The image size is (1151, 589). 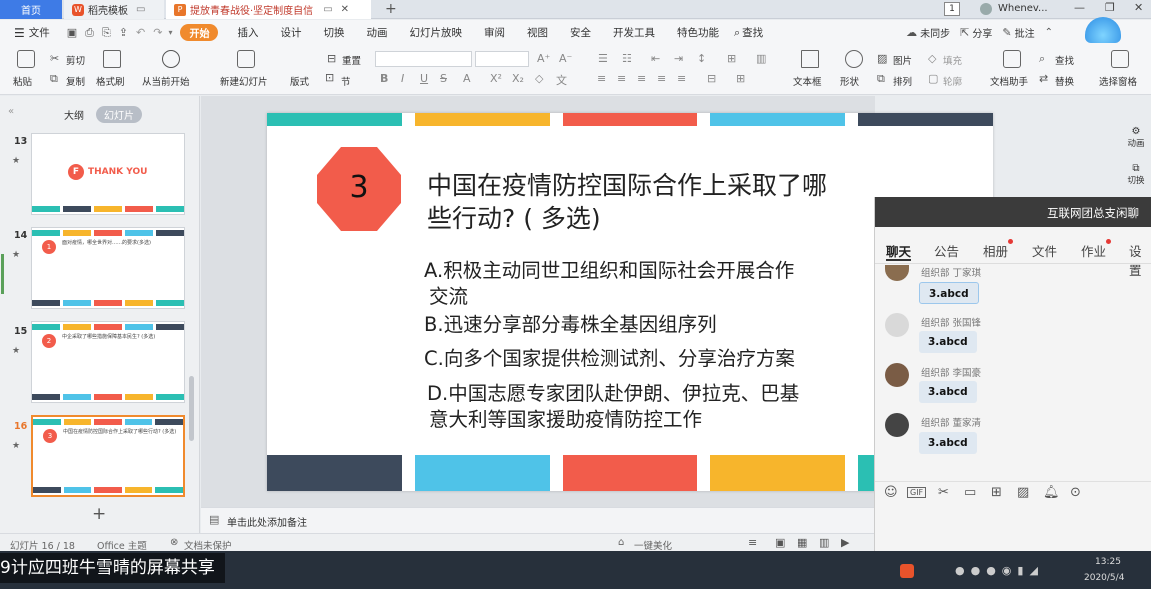 I want to click on reading-view-icon: ▥, so click(x=824, y=542).